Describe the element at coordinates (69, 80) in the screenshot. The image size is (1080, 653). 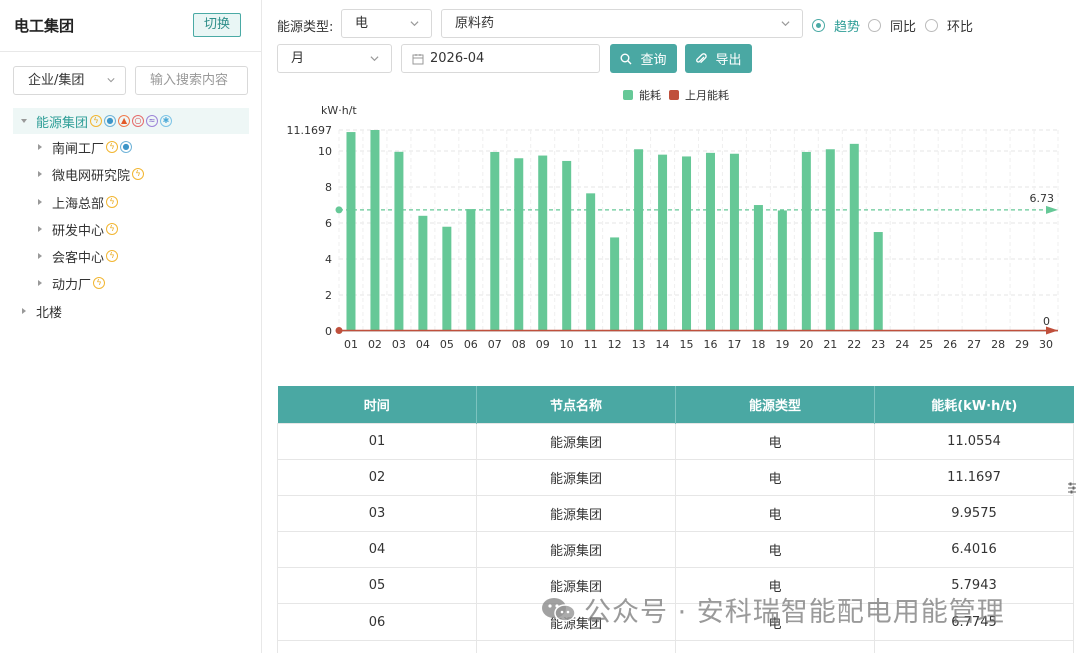
I see `scope-select: 企业/集团` at that location.